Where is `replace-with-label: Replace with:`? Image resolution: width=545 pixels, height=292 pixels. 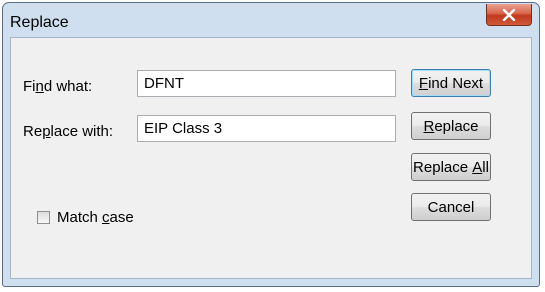
replace-with-label: Replace with: is located at coordinates (68, 131).